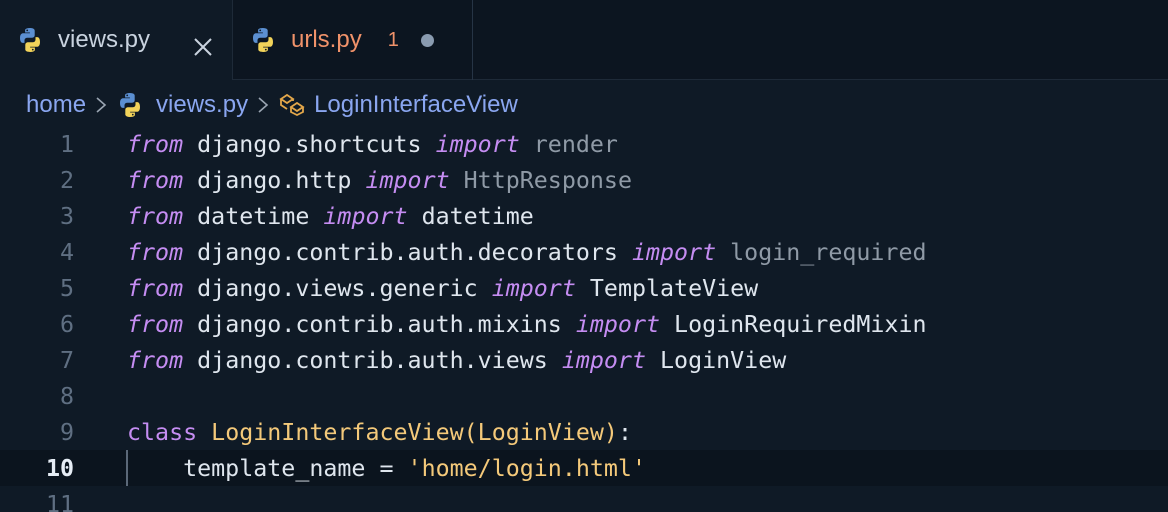 Image resolution: width=1168 pixels, height=512 pixels. Describe the element at coordinates (526, 468) in the screenshot. I see `string-literal: 'home/login.html'` at that location.